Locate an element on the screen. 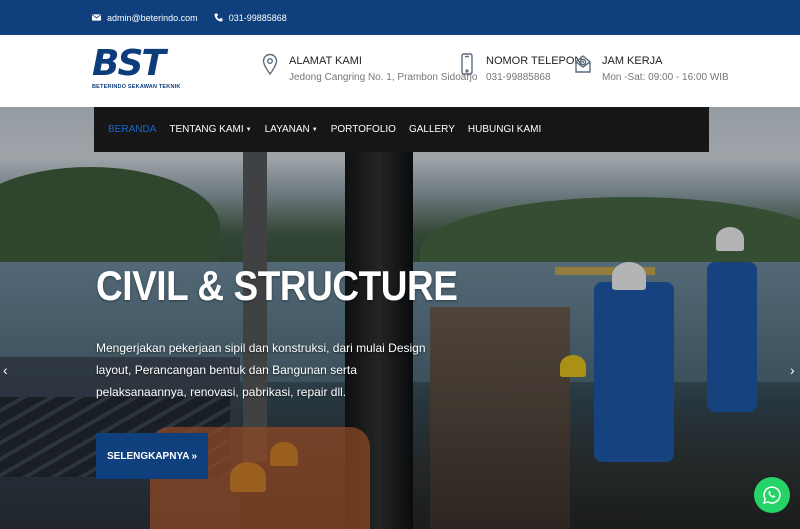 This screenshot has width=800, height=529. double-chevron-right-icon: » is located at coordinates (194, 456).